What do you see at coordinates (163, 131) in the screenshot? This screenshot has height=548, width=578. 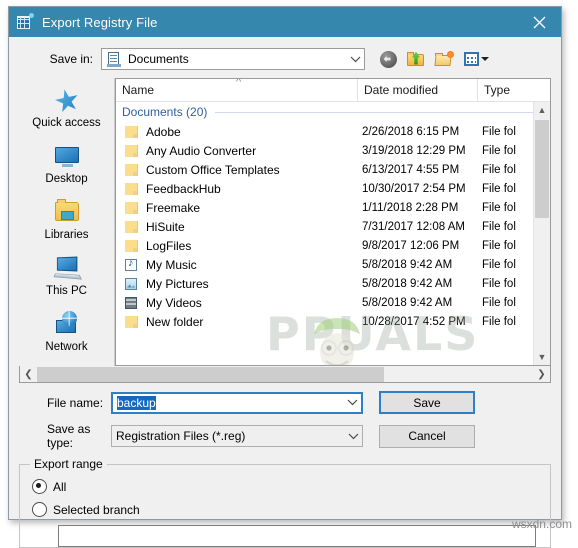 I see `file-name-text: Adobe` at bounding box center [163, 131].